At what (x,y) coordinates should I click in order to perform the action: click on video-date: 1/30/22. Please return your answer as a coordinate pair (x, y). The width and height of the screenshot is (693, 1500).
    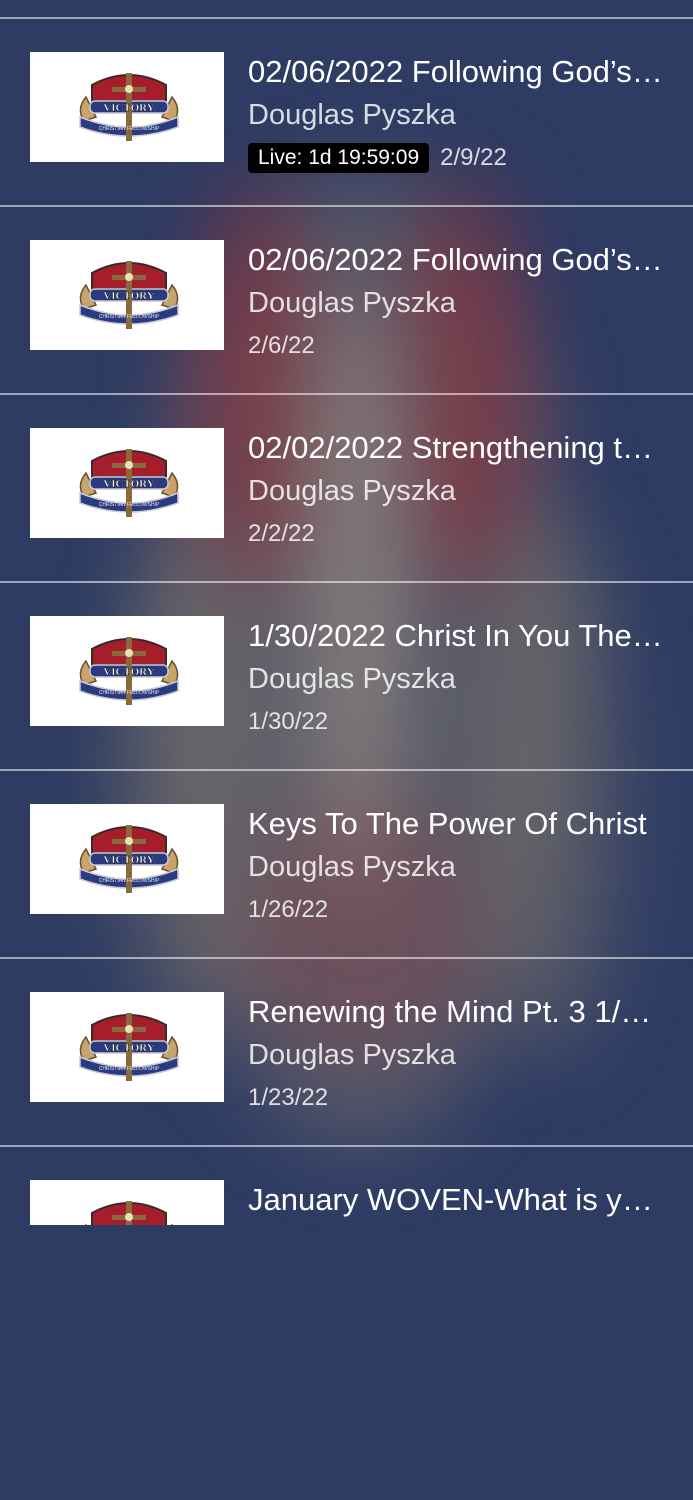
    Looking at the image, I should click on (288, 721).